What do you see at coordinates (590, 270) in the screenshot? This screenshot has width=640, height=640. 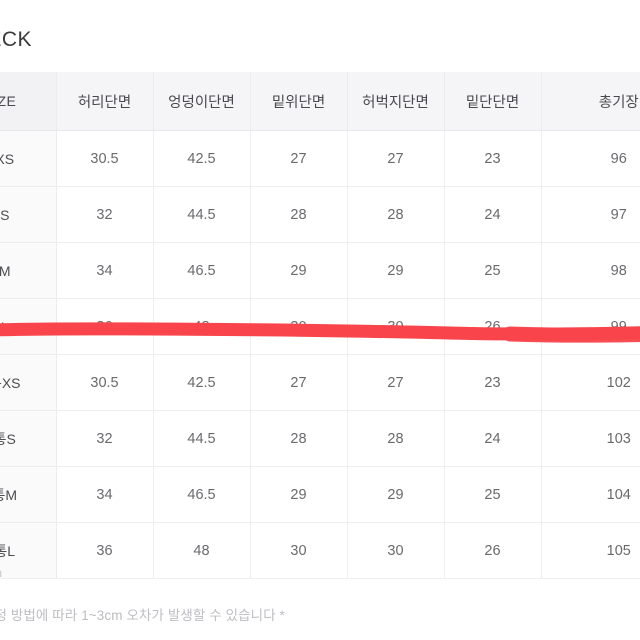 I see `cell-total-length: 98` at bounding box center [590, 270].